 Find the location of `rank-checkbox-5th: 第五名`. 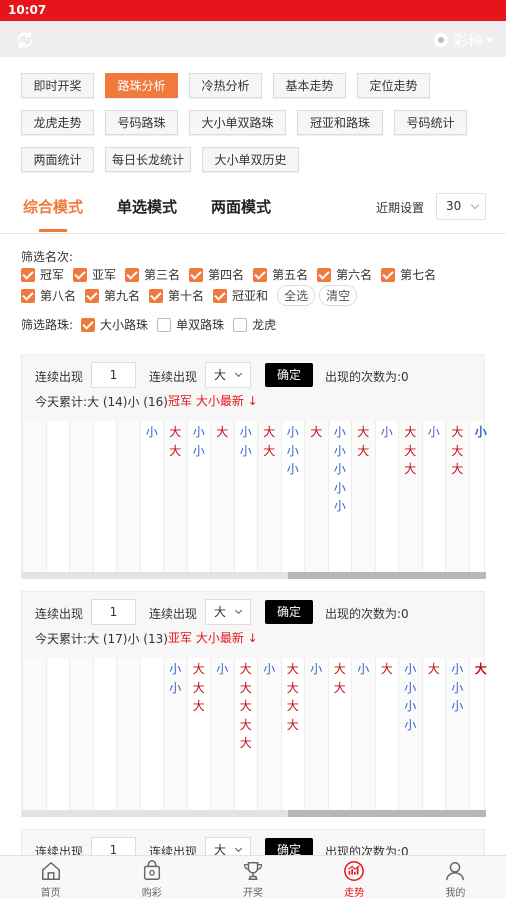

rank-checkbox-5th: 第五名 is located at coordinates (280, 274).